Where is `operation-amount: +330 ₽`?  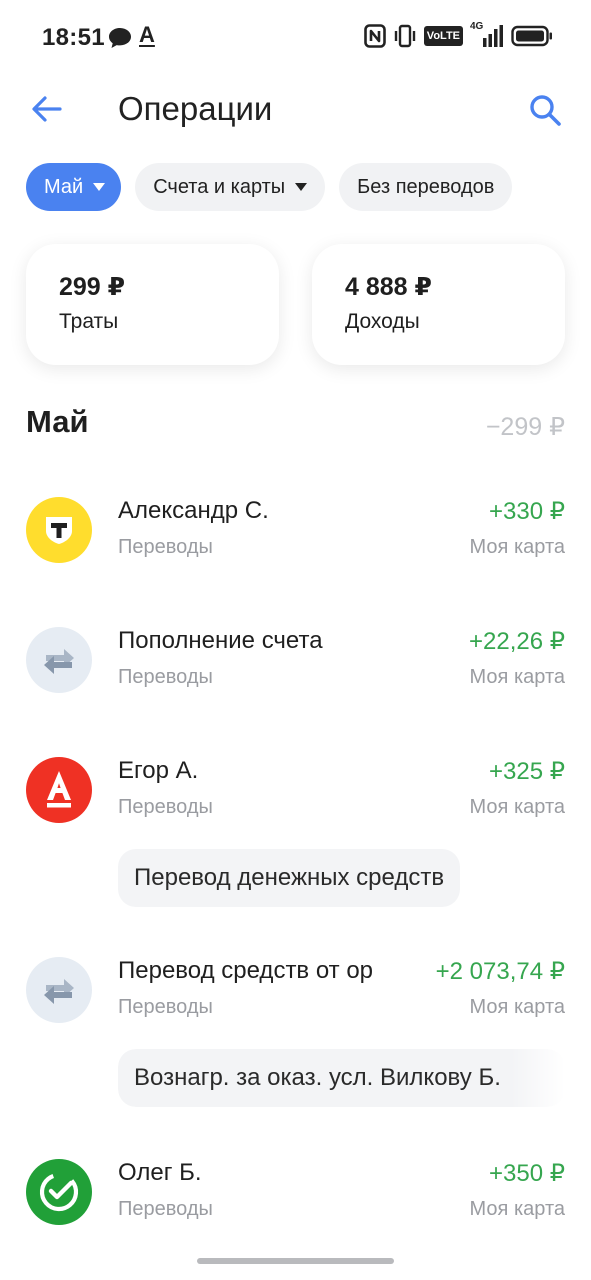
operation-amount: +330 ₽ is located at coordinates (527, 511).